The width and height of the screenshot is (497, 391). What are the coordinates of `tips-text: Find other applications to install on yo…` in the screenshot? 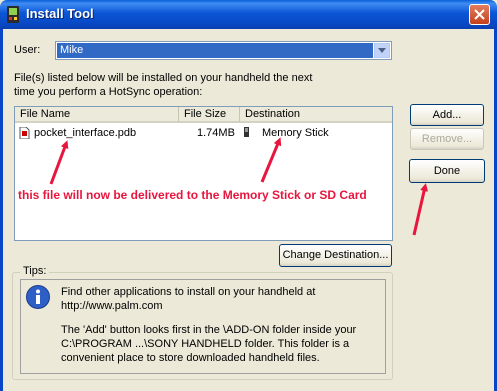 It's located at (220, 330).